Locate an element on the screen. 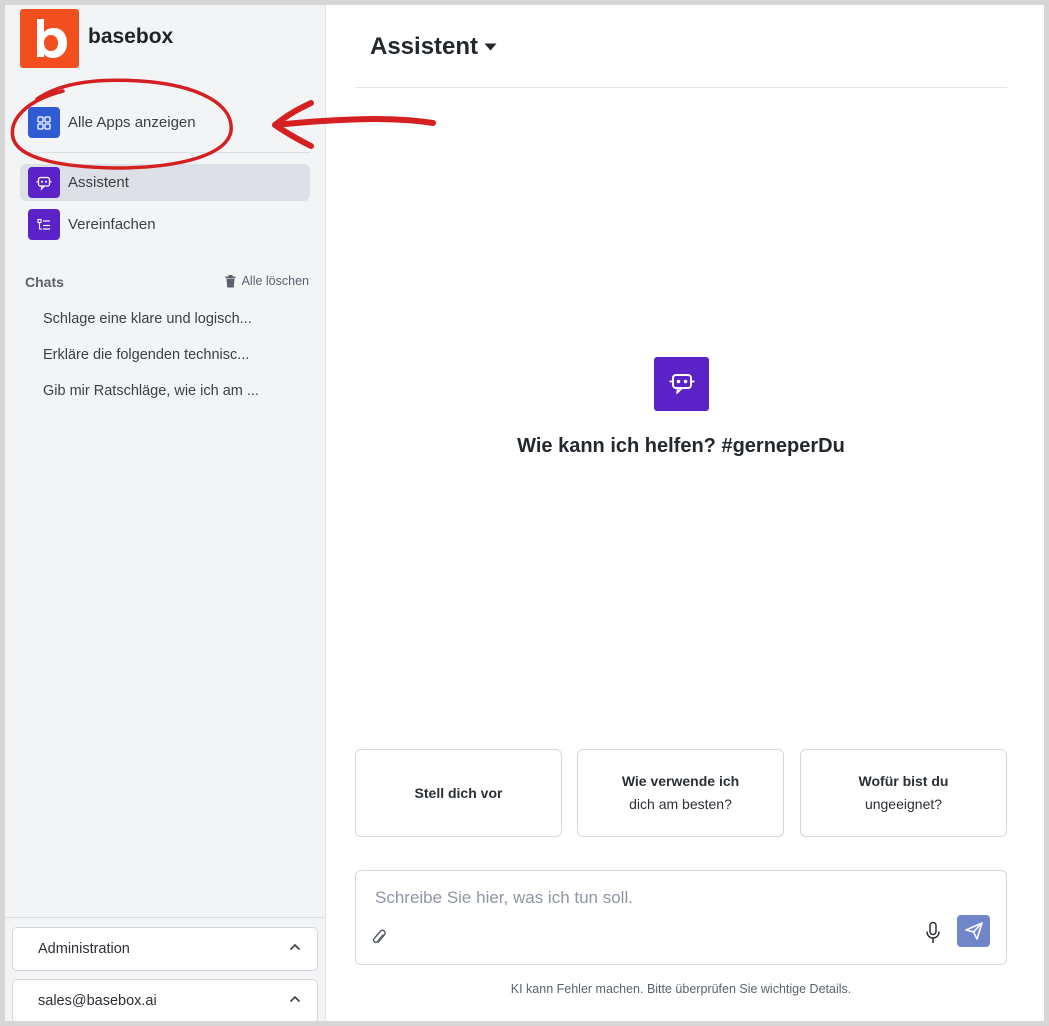 This screenshot has width=1049, height=1026. app-name: basebox is located at coordinates (131, 36).